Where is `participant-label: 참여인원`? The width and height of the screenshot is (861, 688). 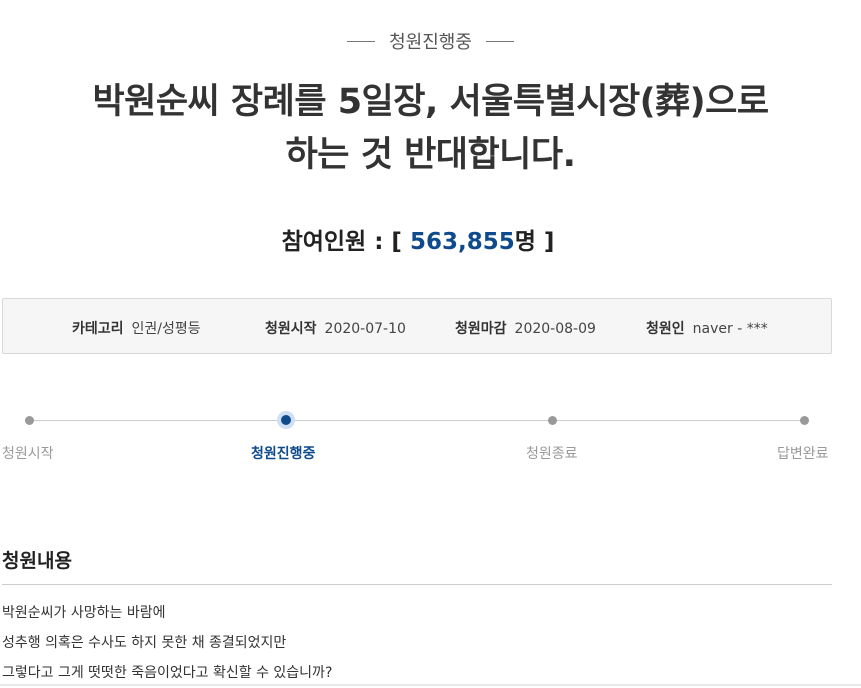 participant-label: 참여인원 is located at coordinates (324, 242).